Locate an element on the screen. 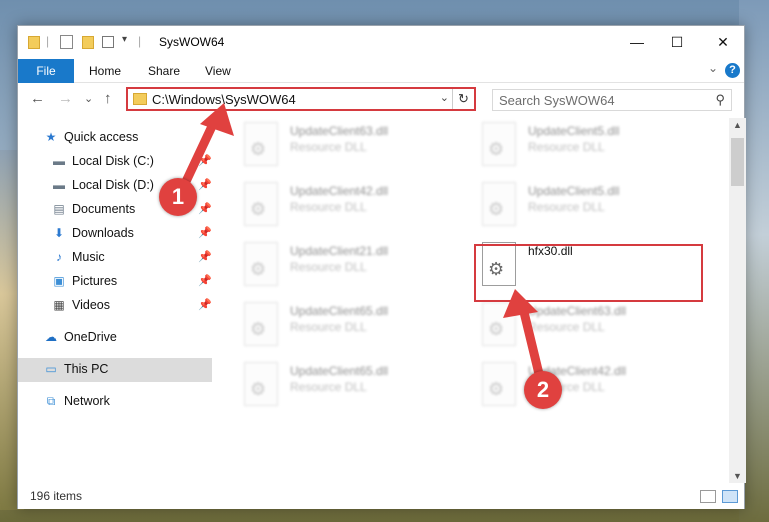 The height and width of the screenshot is (522, 769). pictures-icon: ▣ is located at coordinates (59, 281).